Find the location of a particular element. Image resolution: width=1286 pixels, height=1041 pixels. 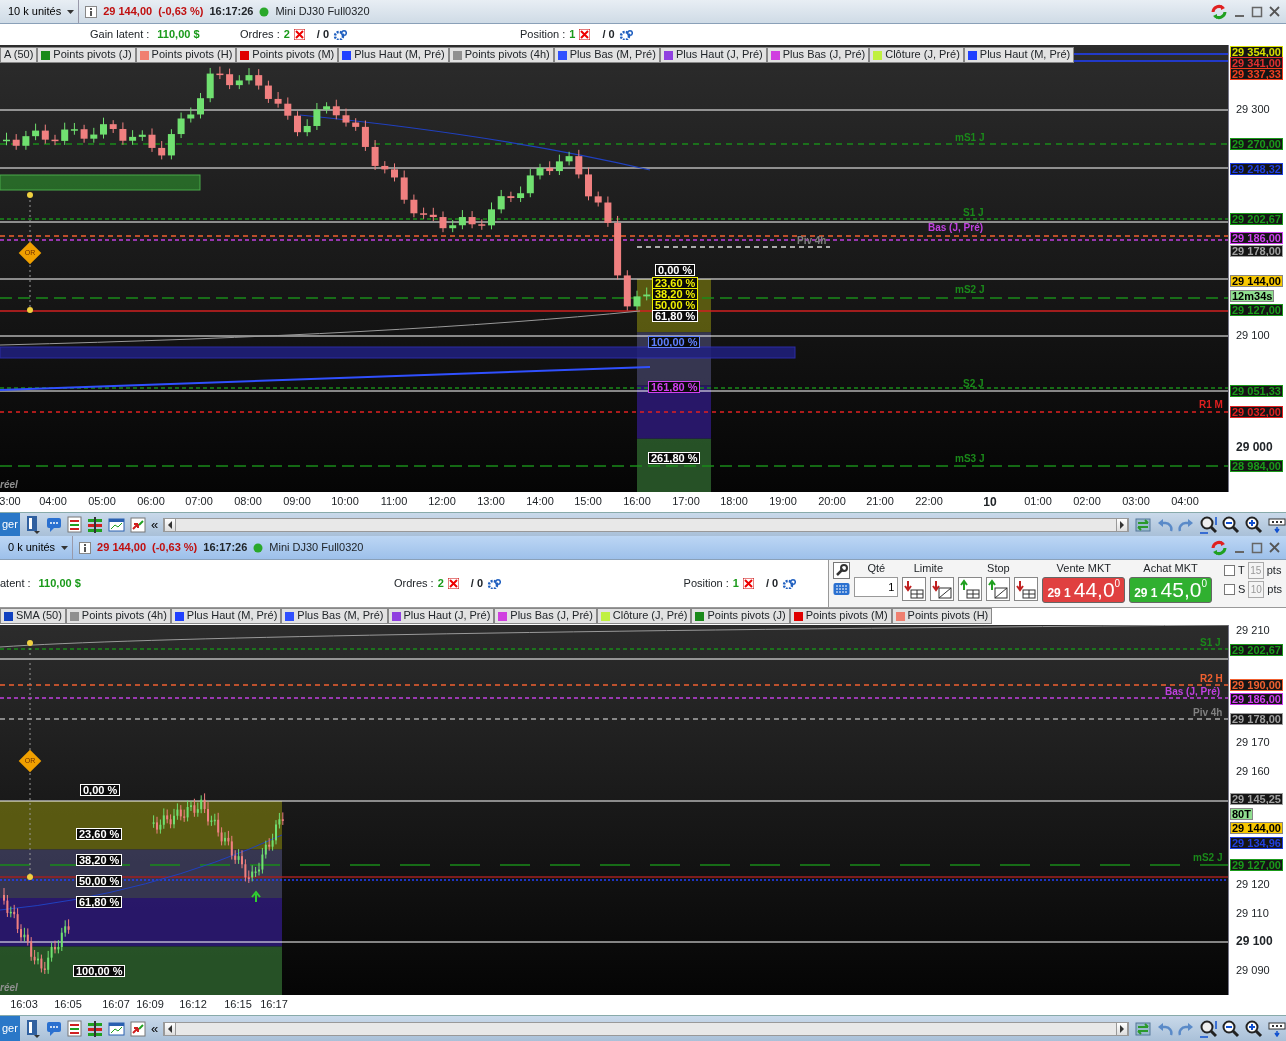

time-label: 12:00 is located at coordinates (442, 502).